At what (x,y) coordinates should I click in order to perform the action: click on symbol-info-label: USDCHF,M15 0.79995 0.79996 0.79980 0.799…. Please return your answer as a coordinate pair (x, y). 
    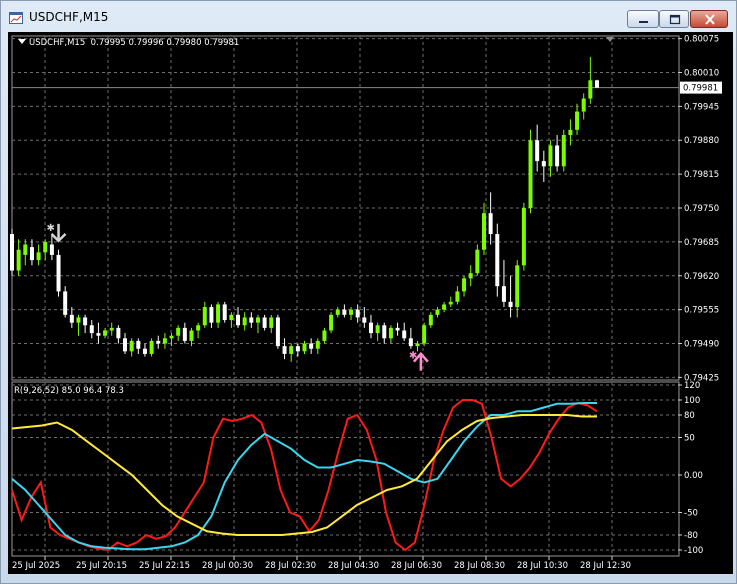
    Looking at the image, I should click on (128, 43).